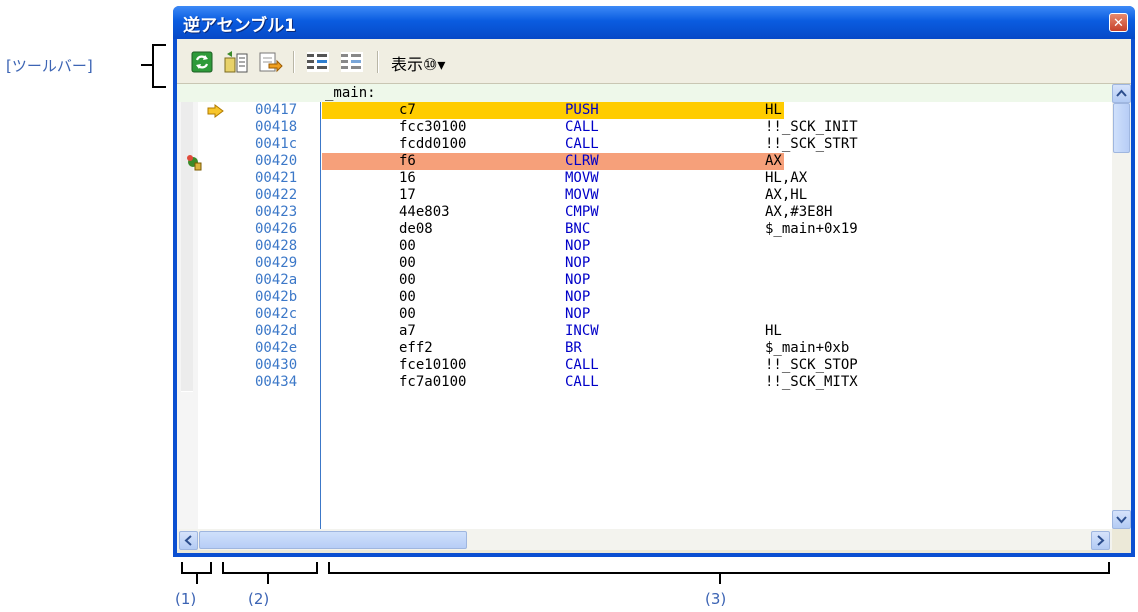  What do you see at coordinates (1118, 22) in the screenshot?
I see `close-button: ✕` at bounding box center [1118, 22].